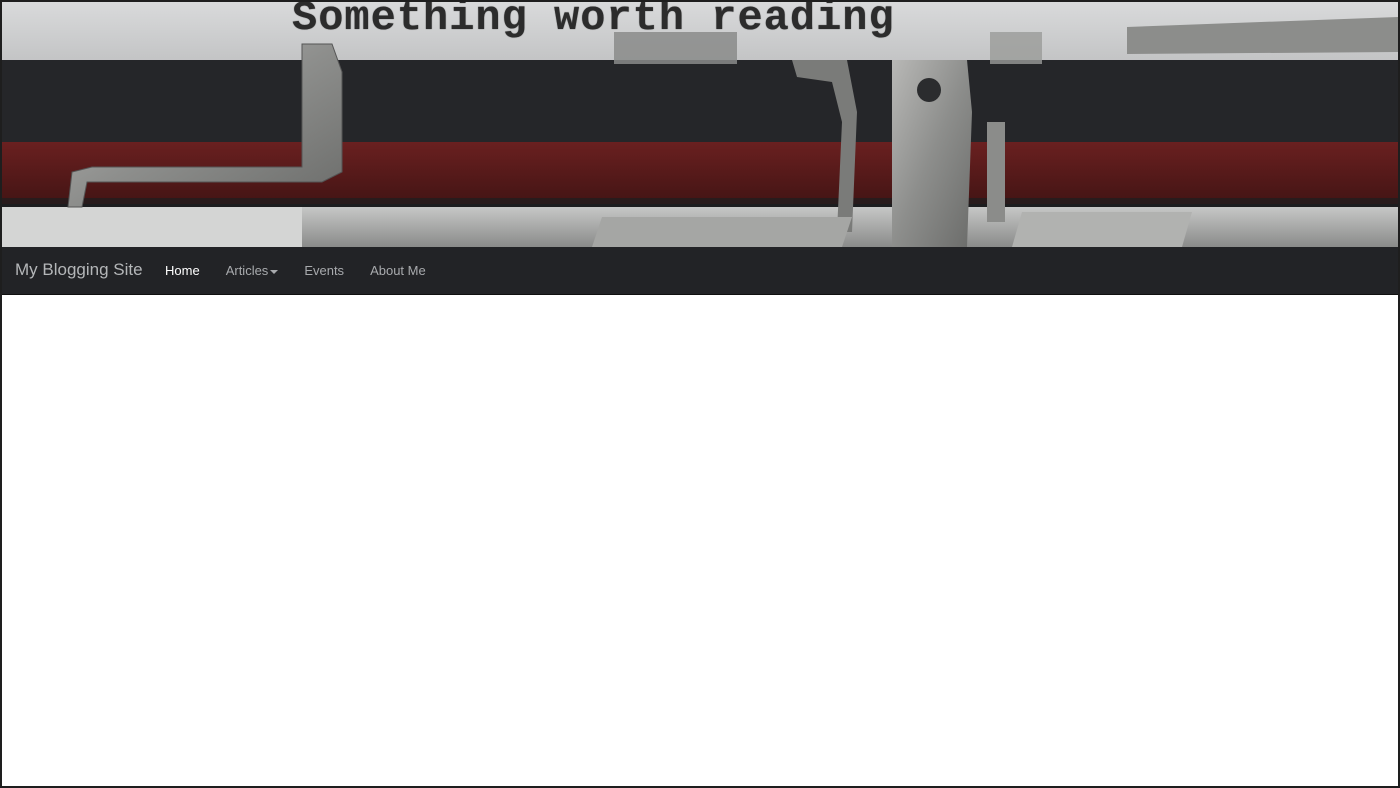 Image resolution: width=1400 pixels, height=788 pixels. I want to click on nav-link-home: Home, so click(182, 270).